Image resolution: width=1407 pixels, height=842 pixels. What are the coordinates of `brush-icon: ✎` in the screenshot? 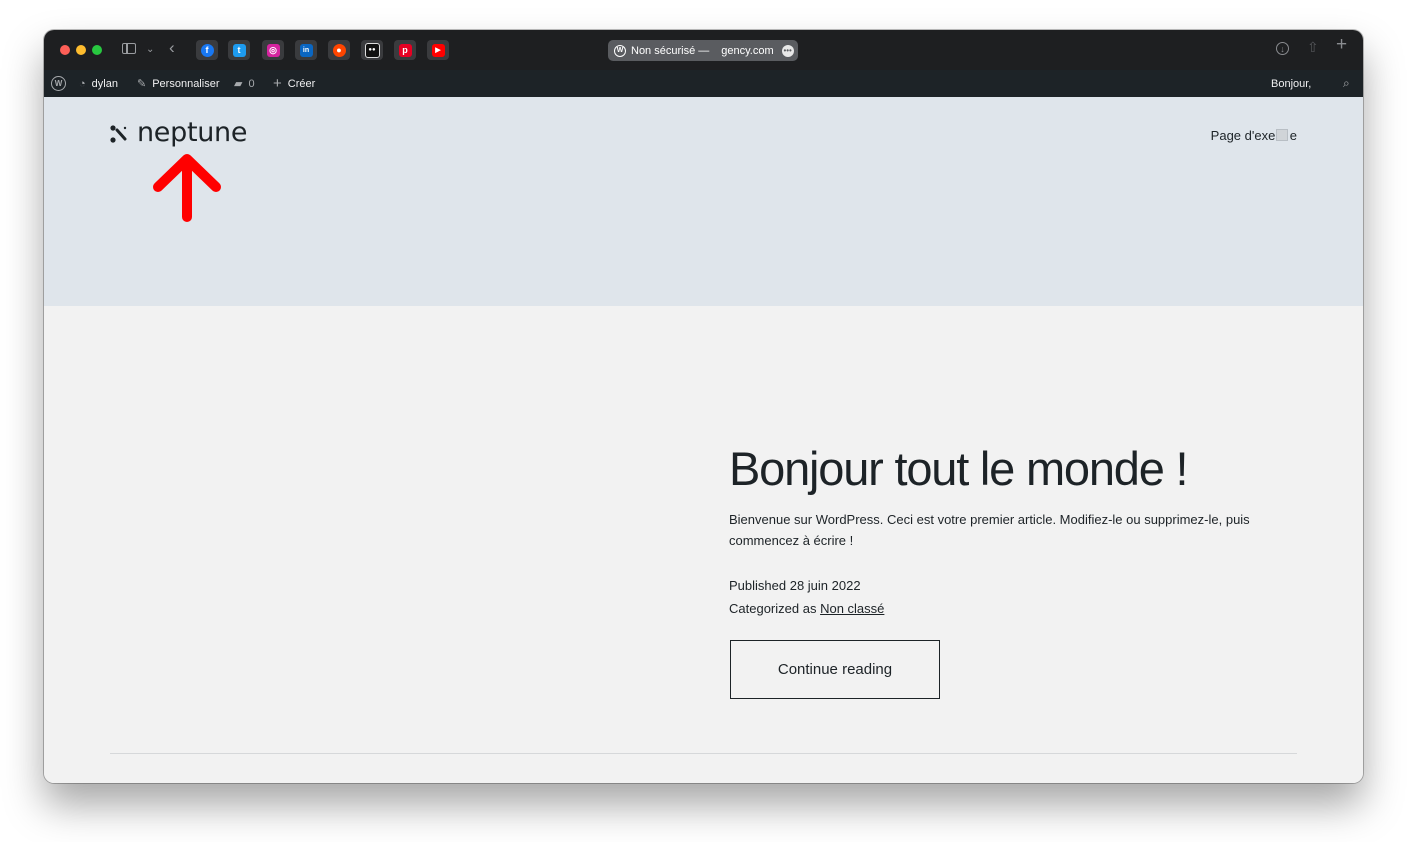 It's located at (142, 84).